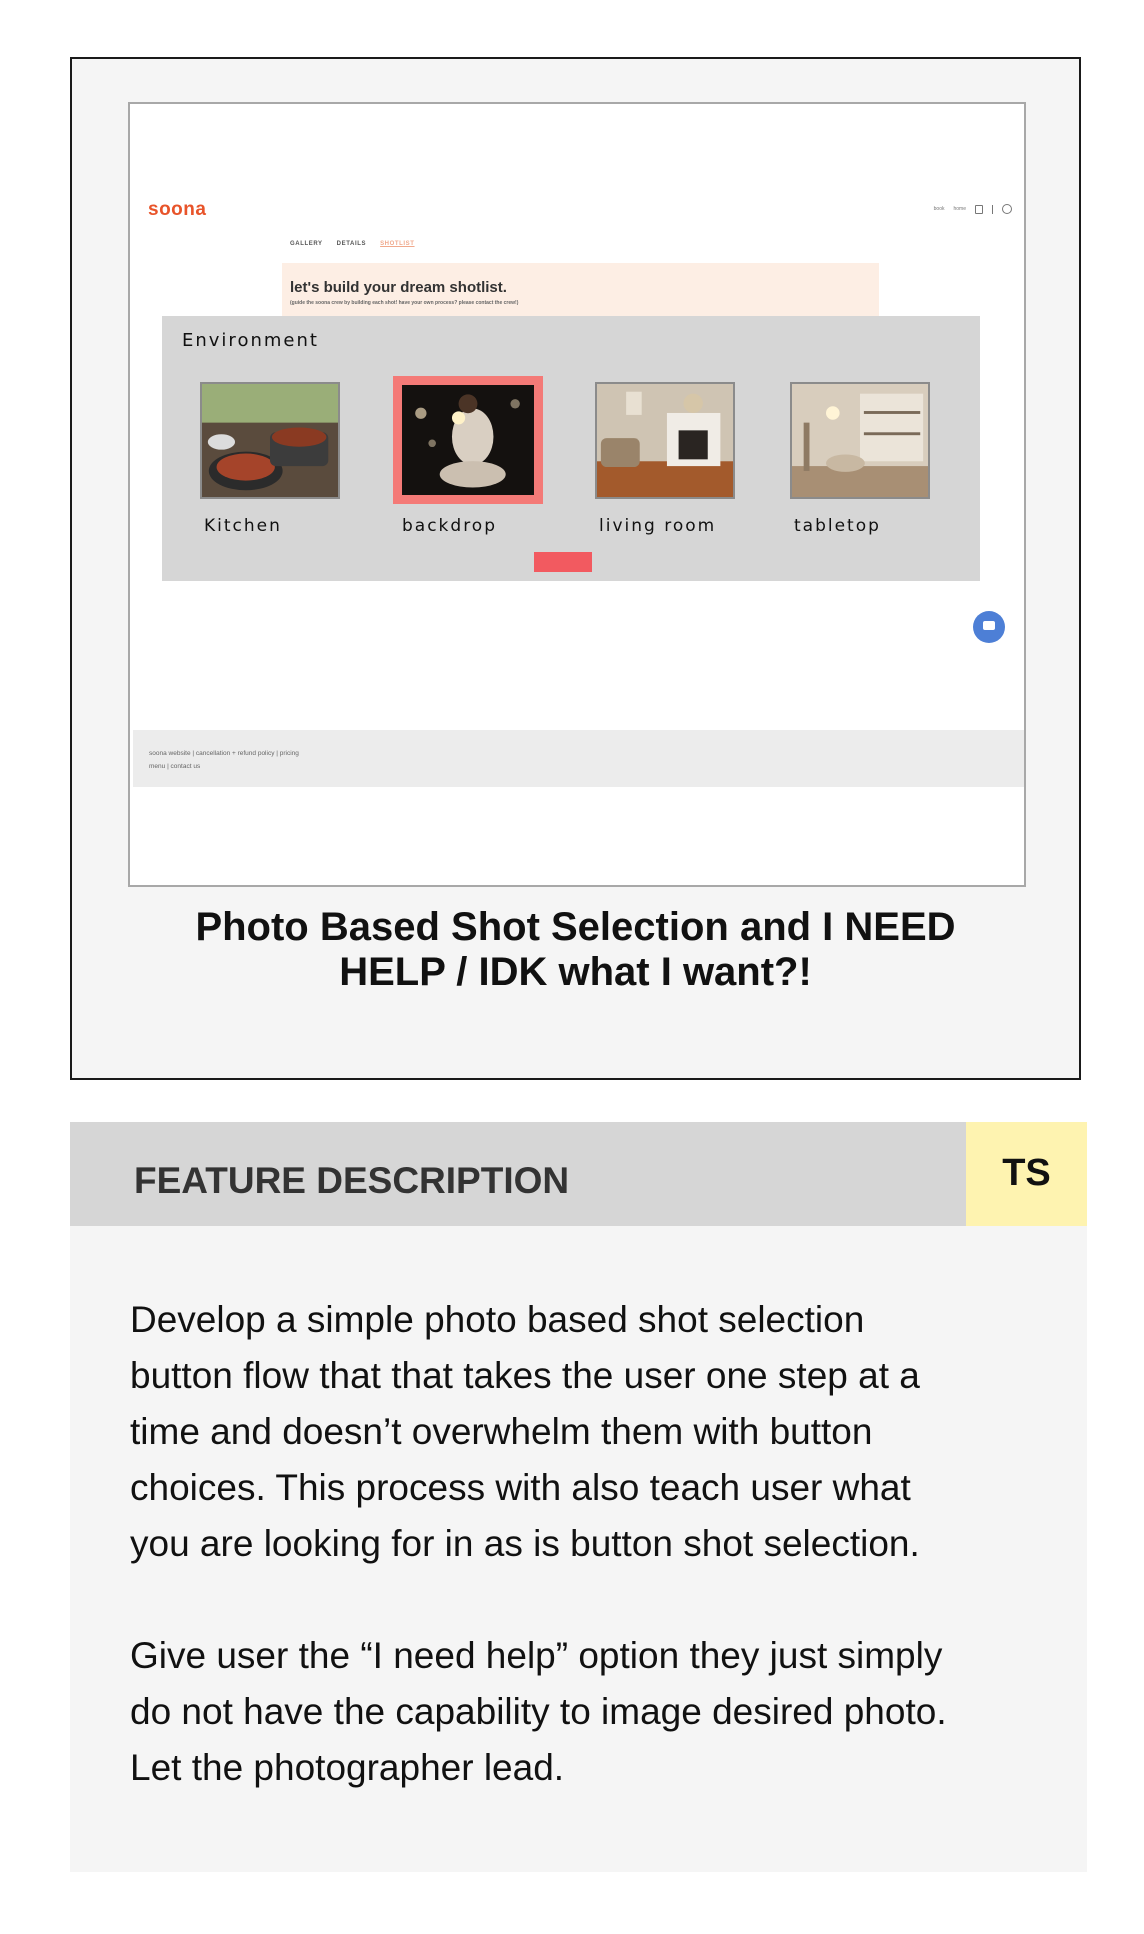  I want to click on picker-label: Environment, so click(250, 340).